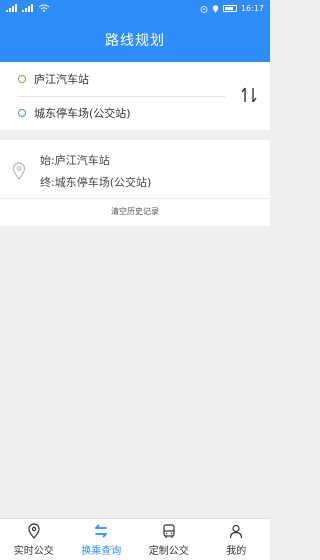 This screenshot has width=320, height=560. Describe the element at coordinates (168, 551) in the screenshot. I see `tab-label: 定制公交` at that location.